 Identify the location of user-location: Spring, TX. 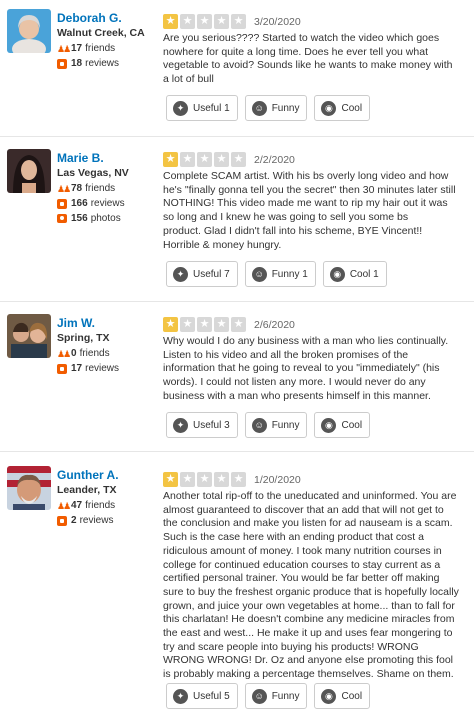
(83, 338).